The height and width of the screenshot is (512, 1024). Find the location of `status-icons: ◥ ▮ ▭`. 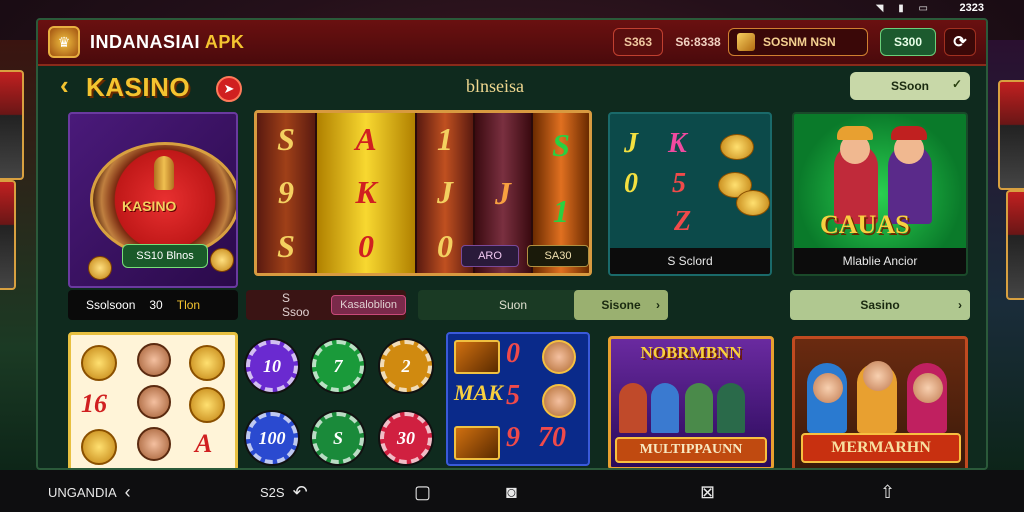

status-icons: ◥ ▮ ▭ is located at coordinates (904, 8).